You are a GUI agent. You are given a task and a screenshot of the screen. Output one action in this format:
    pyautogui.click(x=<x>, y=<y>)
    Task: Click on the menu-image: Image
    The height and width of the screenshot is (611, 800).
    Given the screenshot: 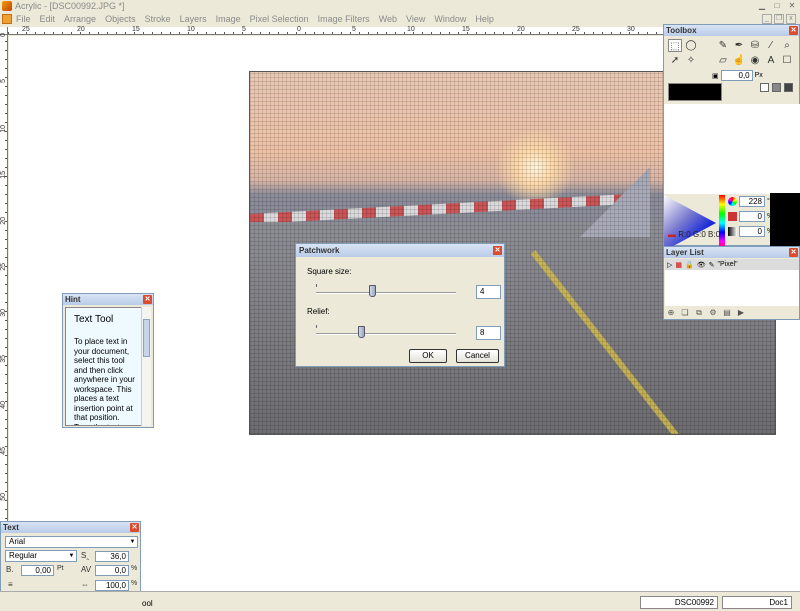 What is the action you would take?
    pyautogui.click(x=228, y=19)
    